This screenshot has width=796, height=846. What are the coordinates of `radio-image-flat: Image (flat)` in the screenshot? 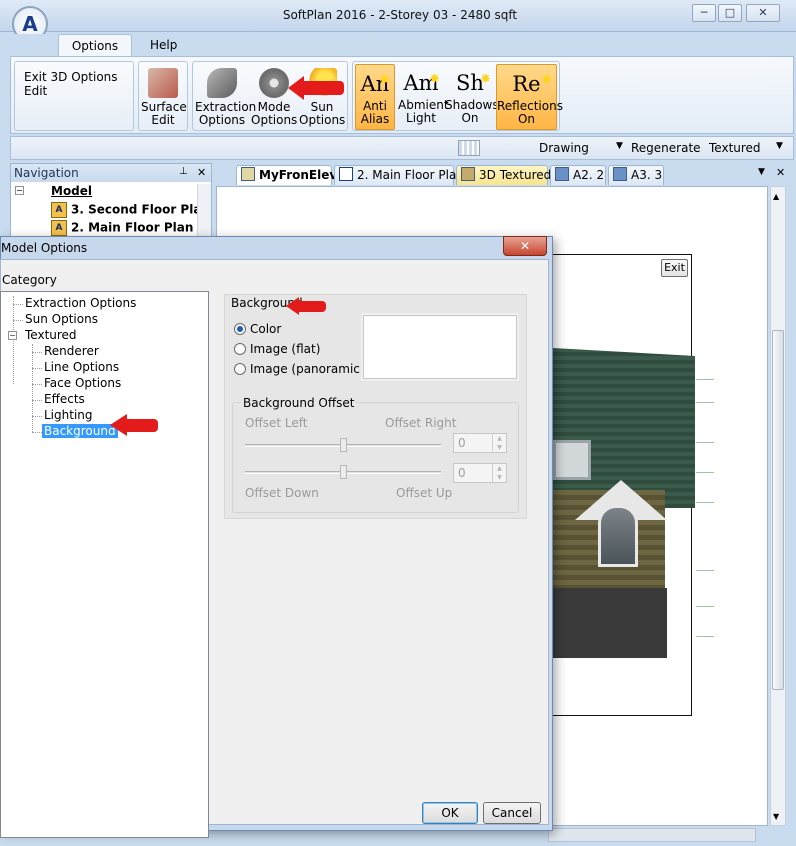 It's located at (277, 349).